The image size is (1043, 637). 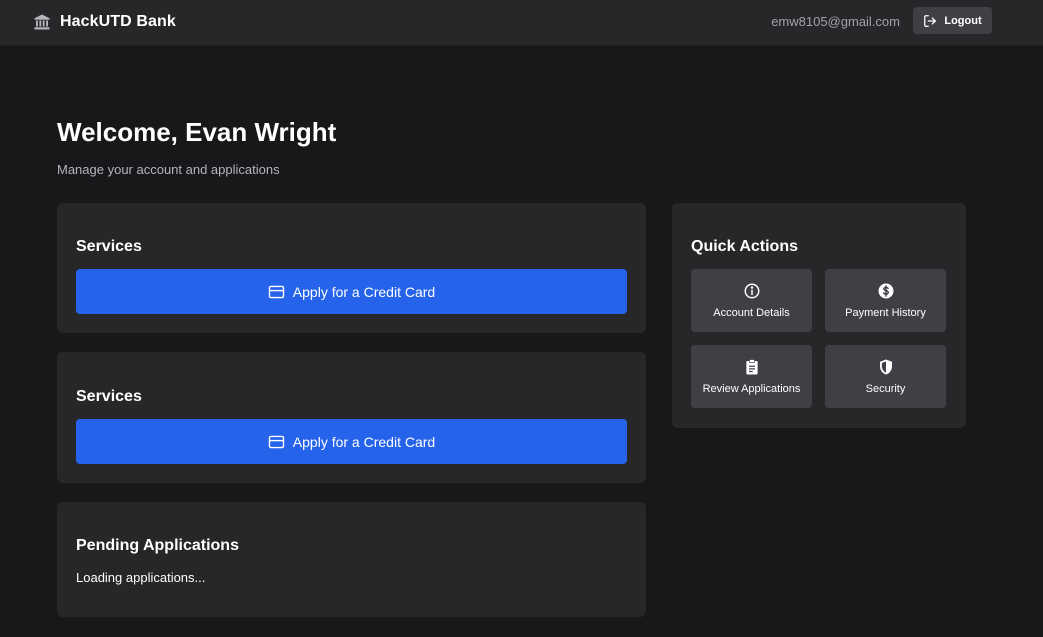 I want to click on info-icon, so click(x=751, y=291).